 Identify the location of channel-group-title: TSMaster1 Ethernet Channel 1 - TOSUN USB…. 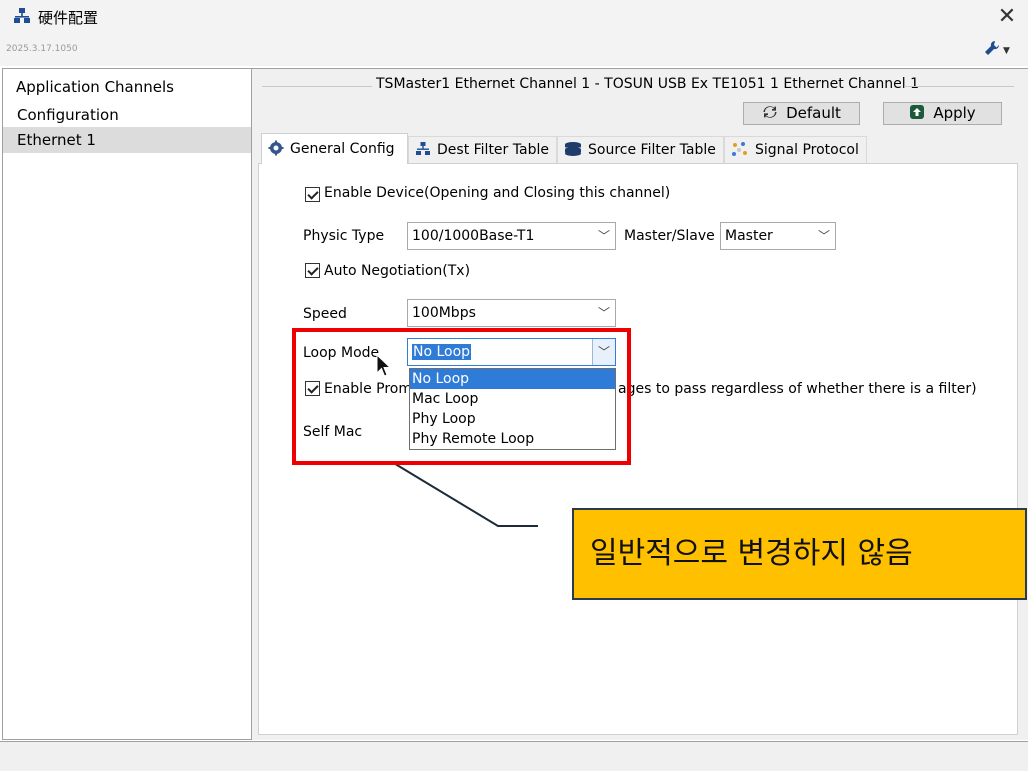
(647, 84).